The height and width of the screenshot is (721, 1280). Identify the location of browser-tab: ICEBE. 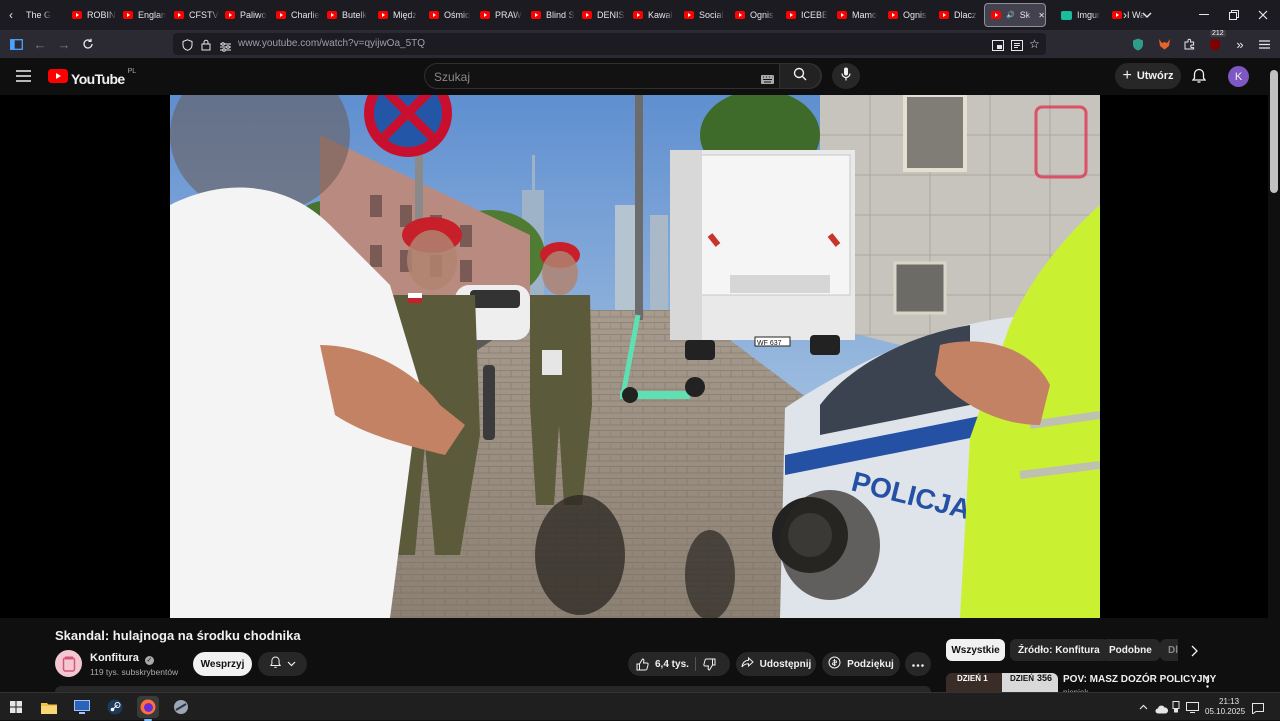
(805, 15).